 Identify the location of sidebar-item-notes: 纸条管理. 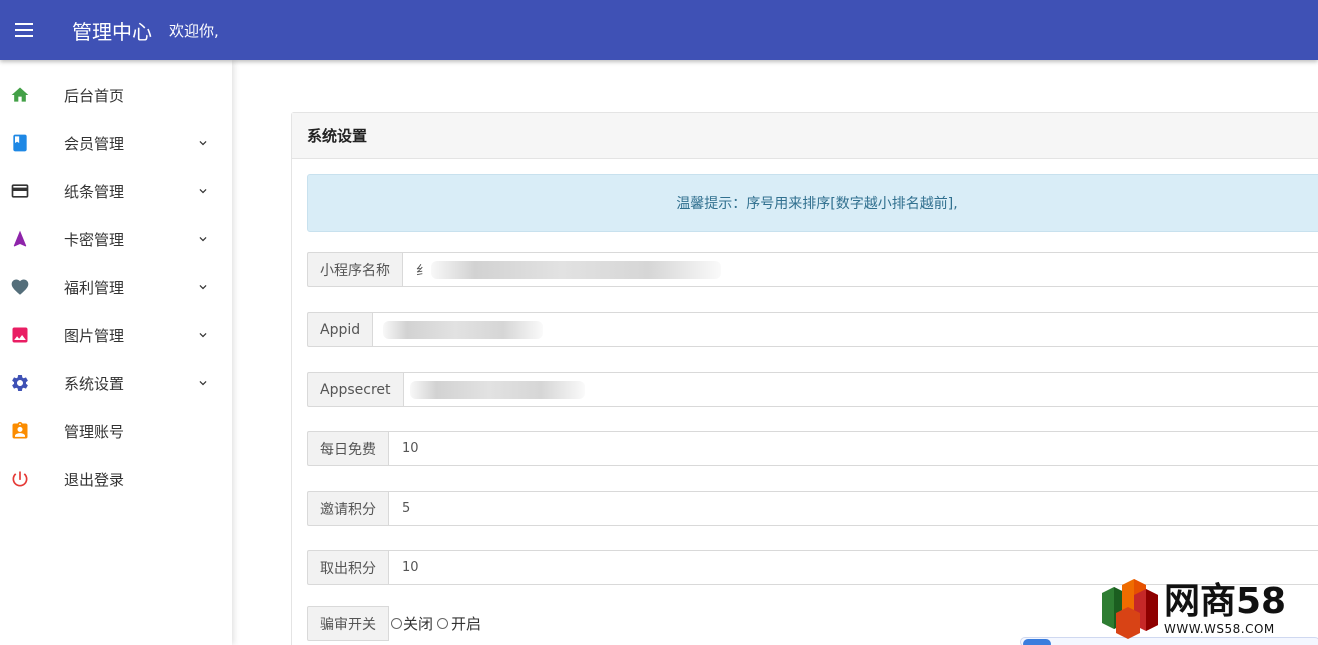
(116, 191).